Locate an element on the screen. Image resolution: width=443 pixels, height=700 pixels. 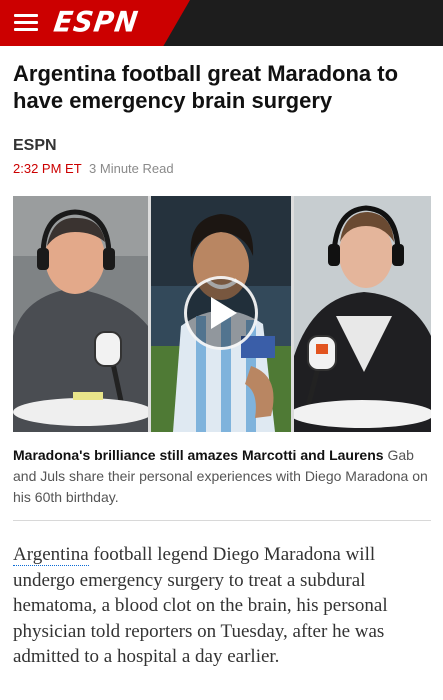
video-thumbnail-right is located at coordinates (362, 314).